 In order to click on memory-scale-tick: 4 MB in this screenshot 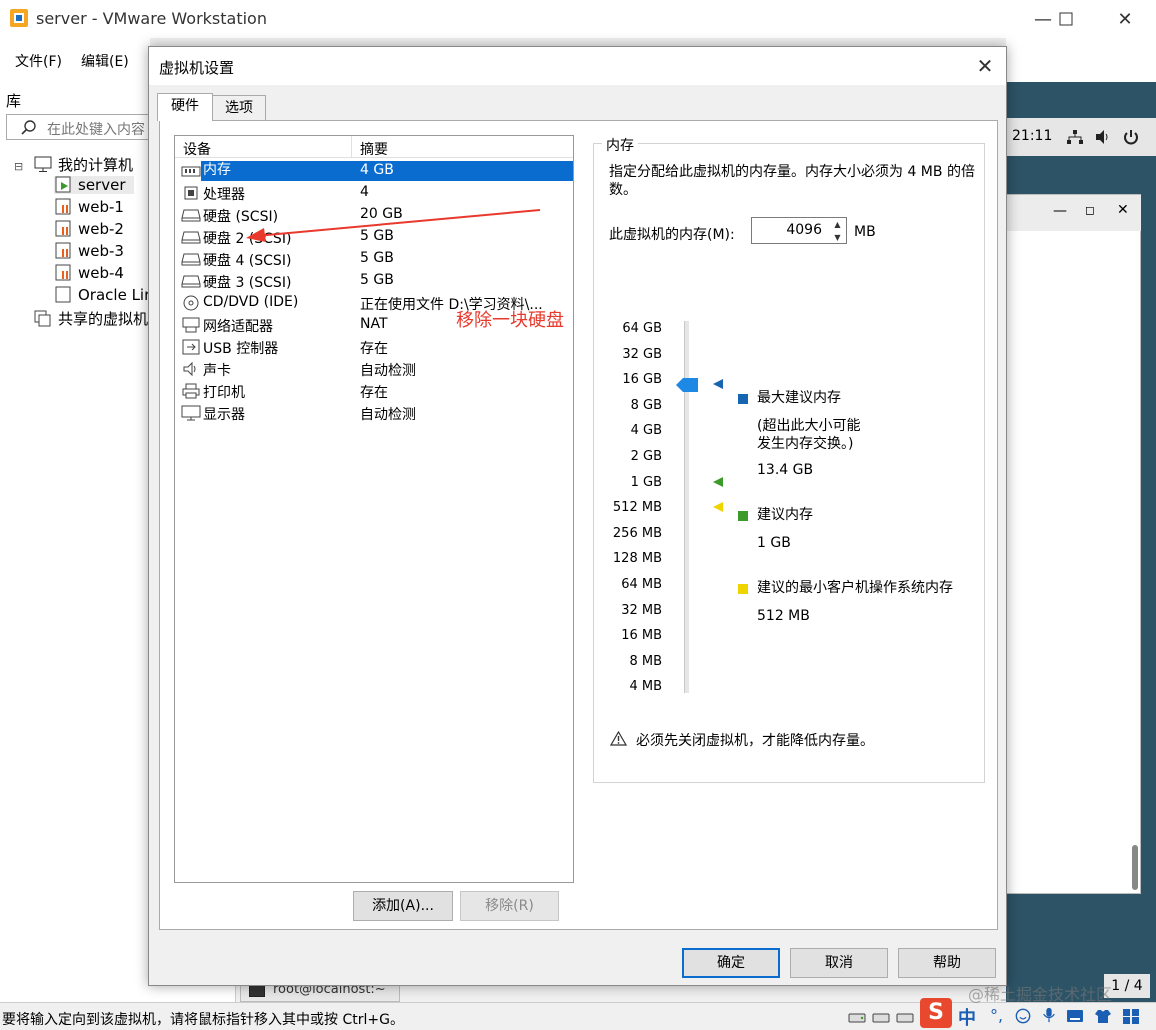, I will do `click(645, 687)`.